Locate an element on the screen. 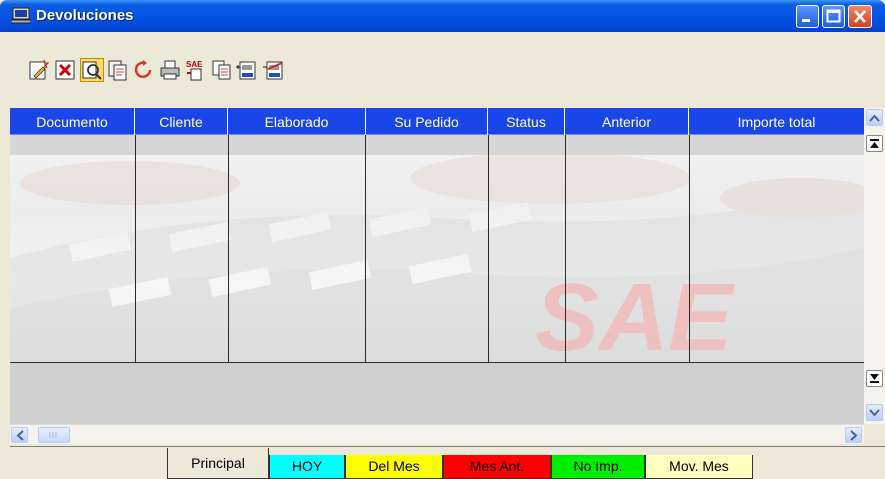 The width and height of the screenshot is (885, 479). tab-label: Principal is located at coordinates (218, 463).